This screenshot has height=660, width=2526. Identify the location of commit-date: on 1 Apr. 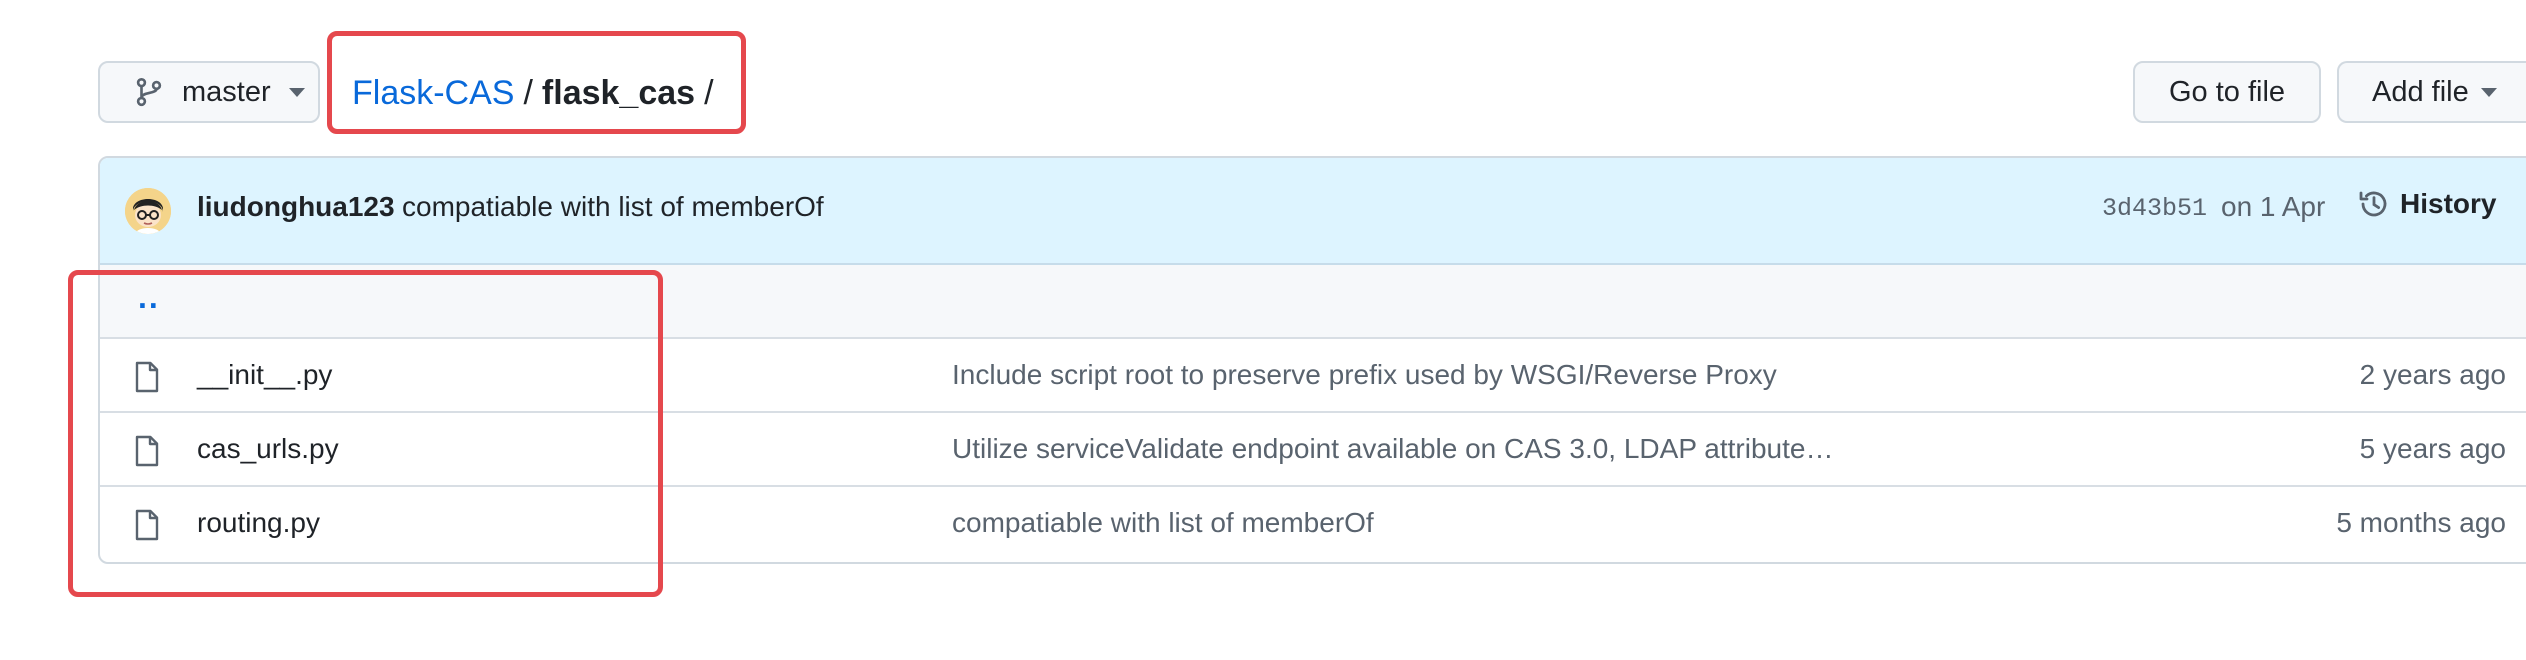
(2273, 206).